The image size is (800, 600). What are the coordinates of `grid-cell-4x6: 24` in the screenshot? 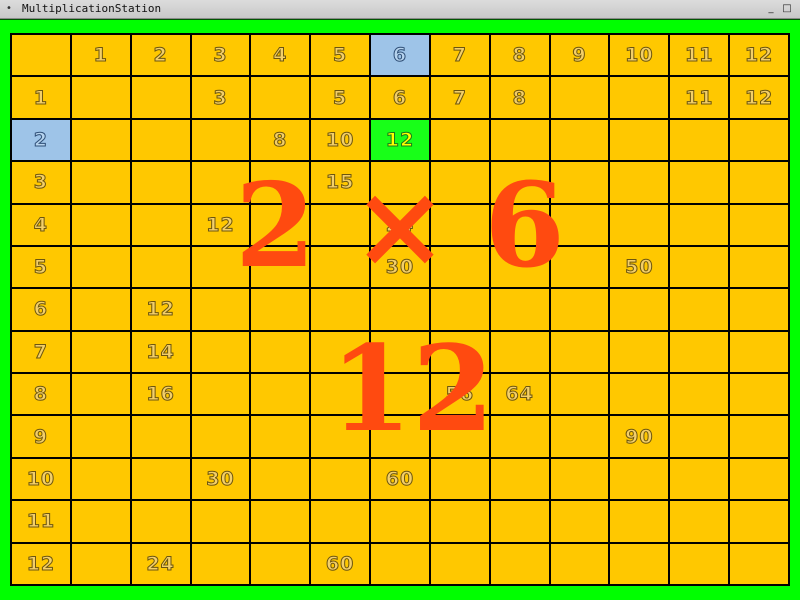 It's located at (400, 224).